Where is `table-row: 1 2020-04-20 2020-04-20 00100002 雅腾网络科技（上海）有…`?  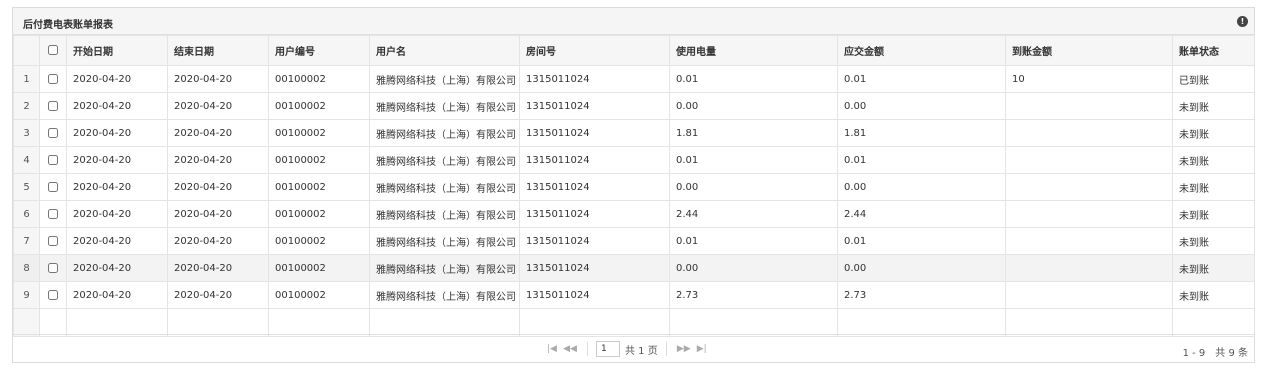 table-row: 1 2020-04-20 2020-04-20 00100002 雅腾网络科技（上海）有… is located at coordinates (634, 79).